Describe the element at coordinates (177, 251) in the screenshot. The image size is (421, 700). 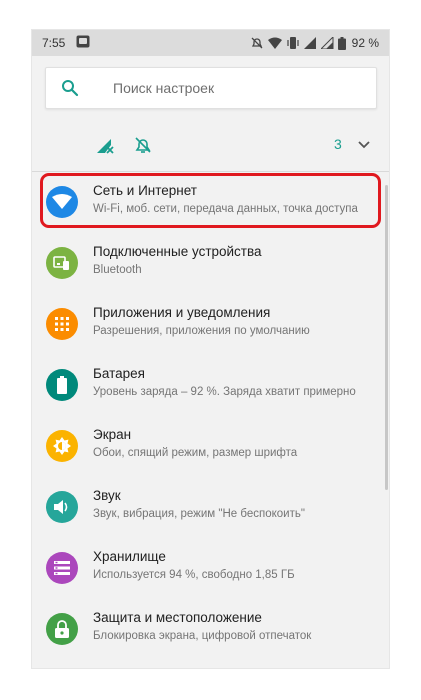
I see `settings-item-title: Подключенные устройства` at that location.